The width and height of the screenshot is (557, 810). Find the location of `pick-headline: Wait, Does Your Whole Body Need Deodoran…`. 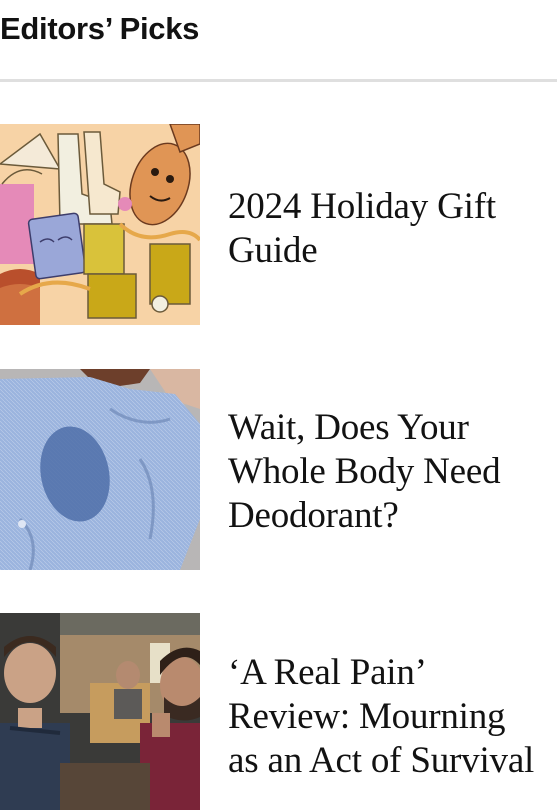

pick-headline: Wait, Does Your Whole Body Need Deodoran… is located at coordinates (392, 472).